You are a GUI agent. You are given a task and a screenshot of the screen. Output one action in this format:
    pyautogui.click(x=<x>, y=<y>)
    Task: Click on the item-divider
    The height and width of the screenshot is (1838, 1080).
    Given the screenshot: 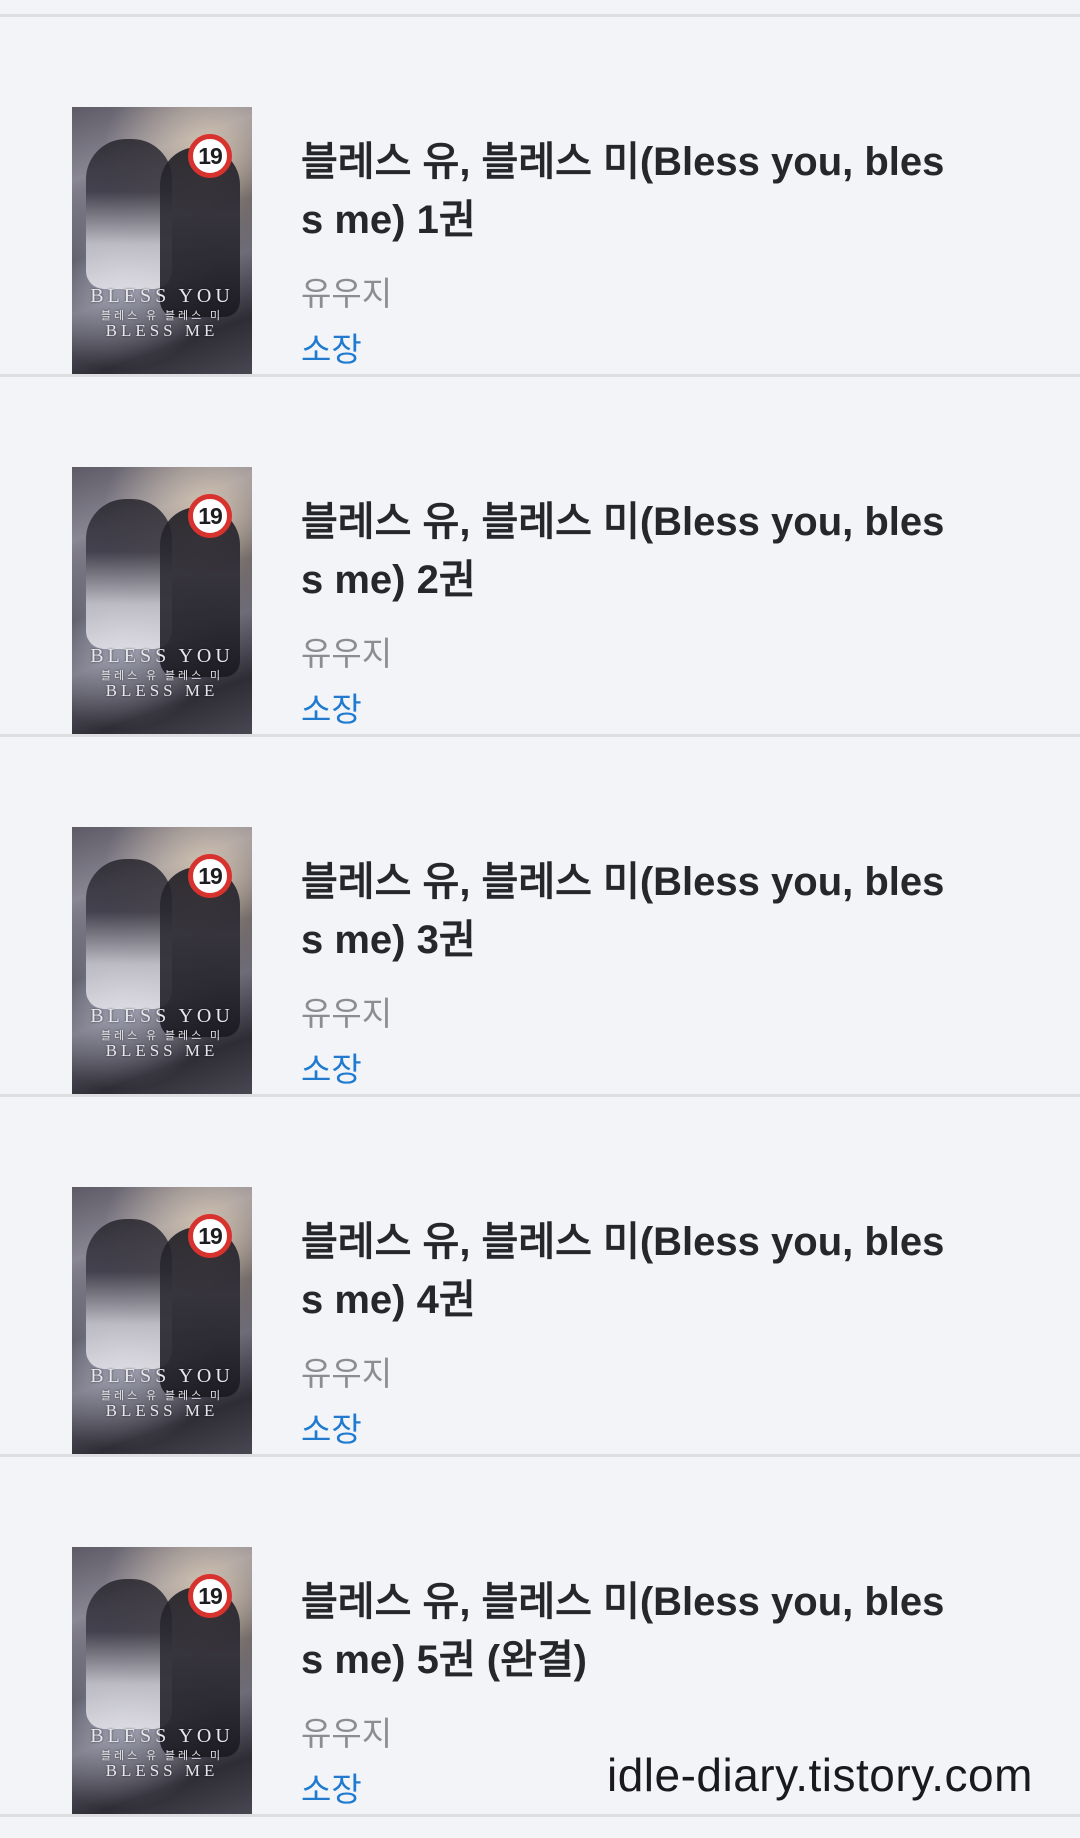 What is the action you would take?
    pyautogui.click(x=540, y=1815)
    